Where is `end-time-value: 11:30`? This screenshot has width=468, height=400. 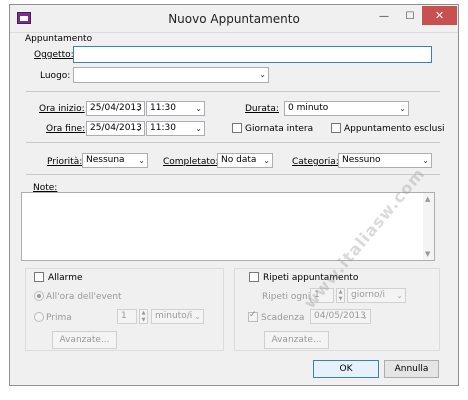
end-time-value: 11:30 is located at coordinates (163, 128).